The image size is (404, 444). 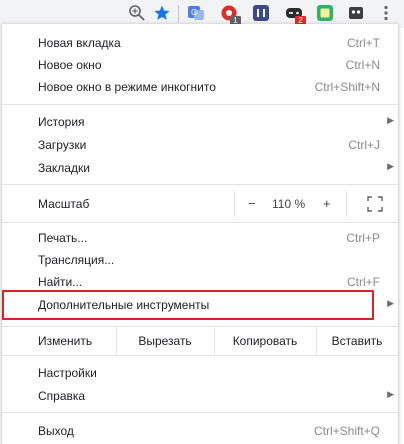 I want to click on menu-item-label: Масштаб, so click(x=64, y=204).